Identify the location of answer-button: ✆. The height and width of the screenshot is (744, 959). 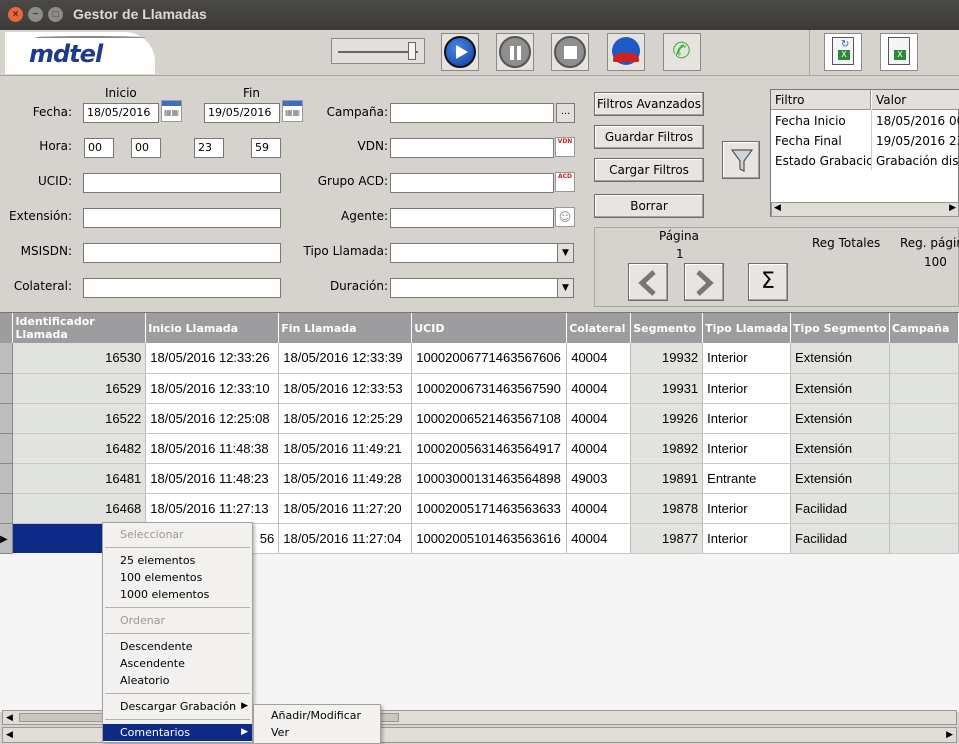
(682, 52).